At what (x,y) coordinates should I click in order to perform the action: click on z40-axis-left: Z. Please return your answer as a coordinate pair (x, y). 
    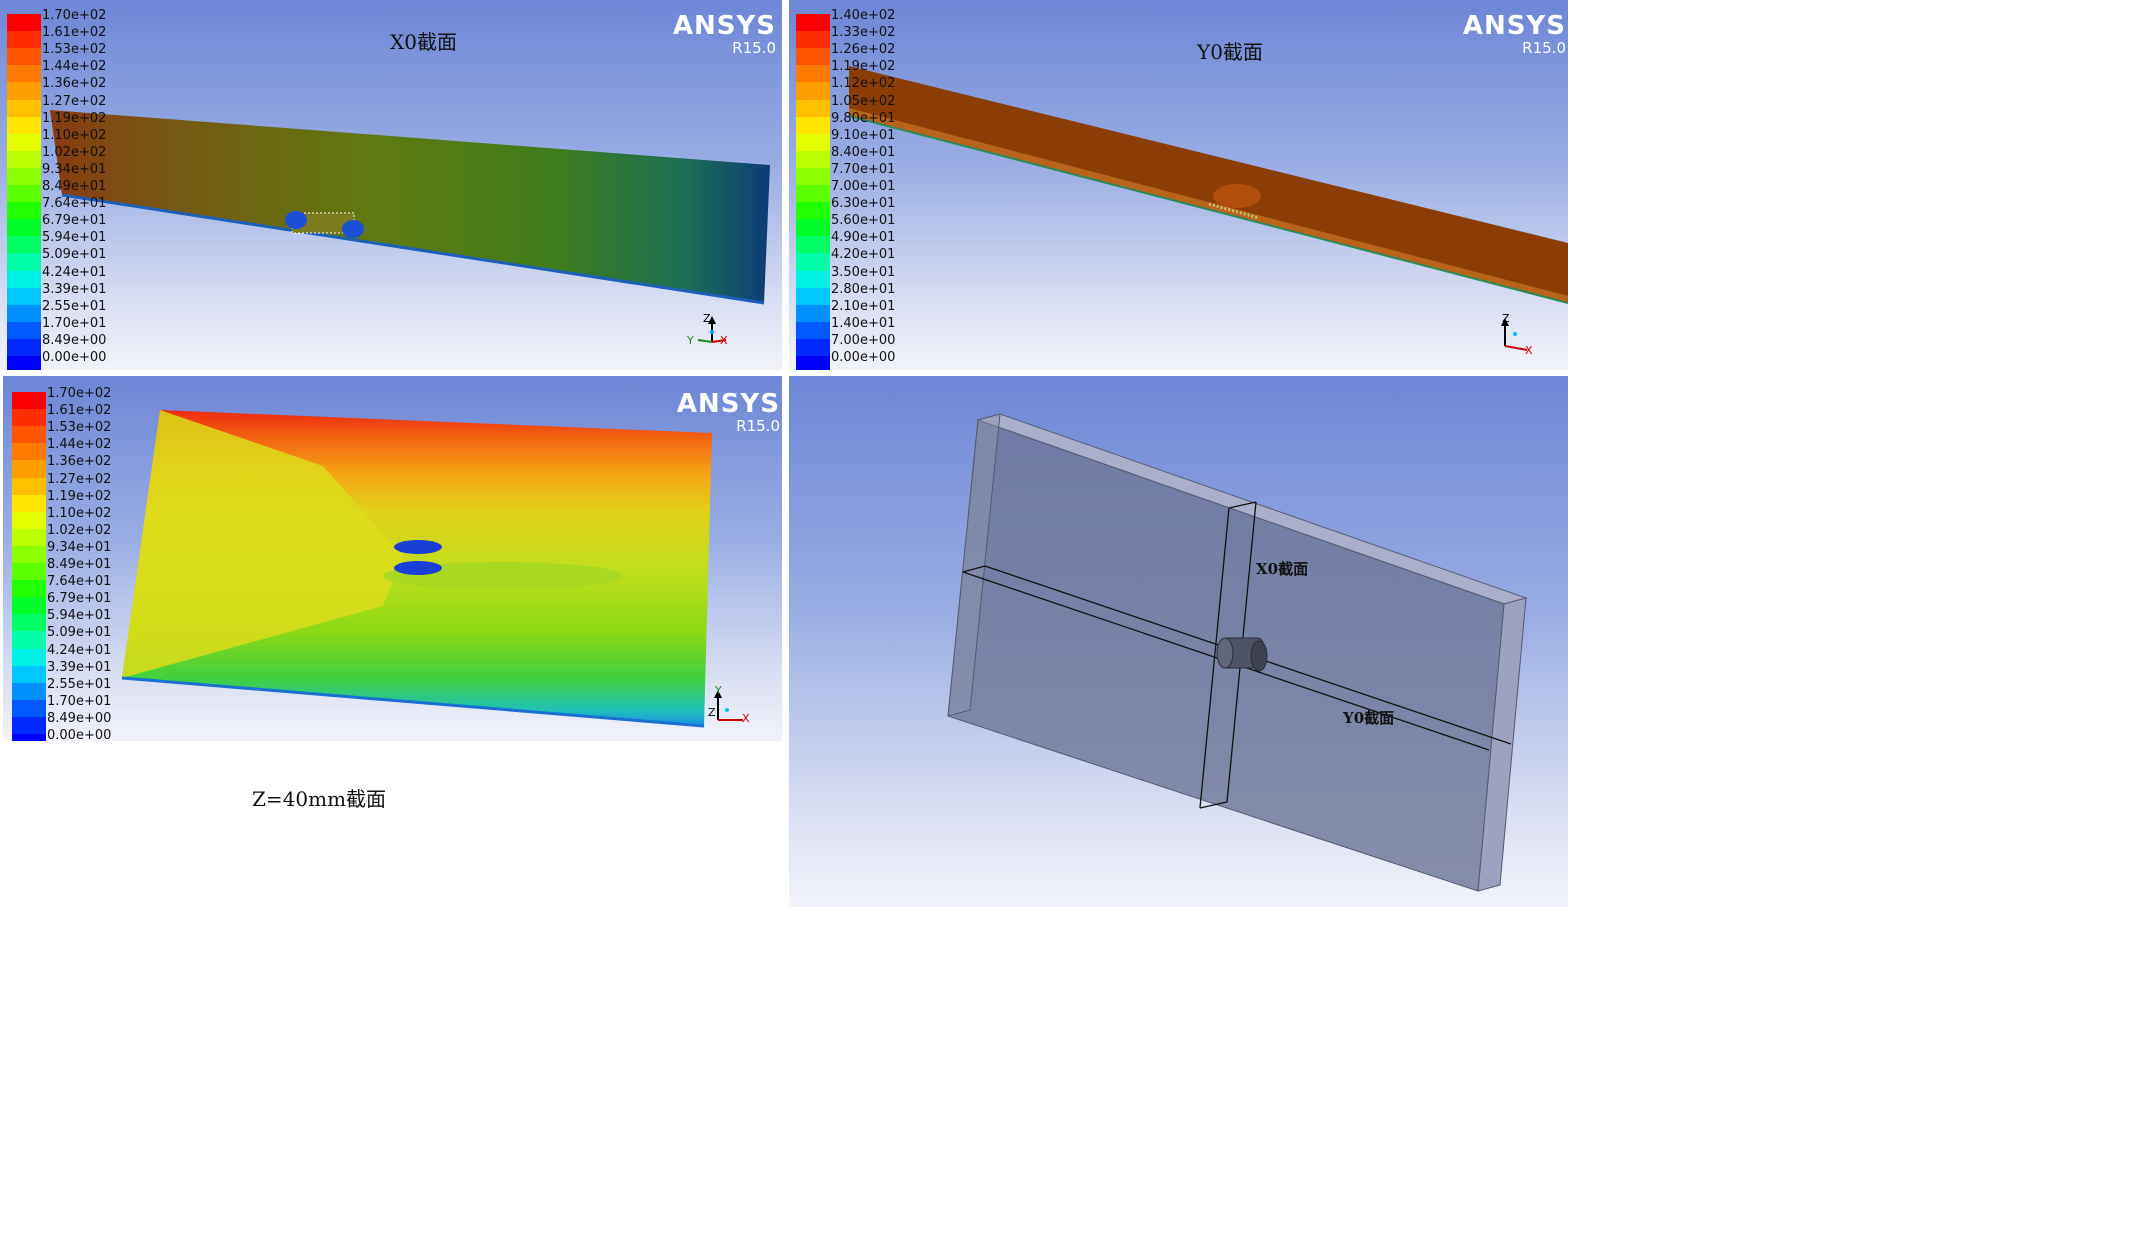
    Looking at the image, I should click on (712, 712).